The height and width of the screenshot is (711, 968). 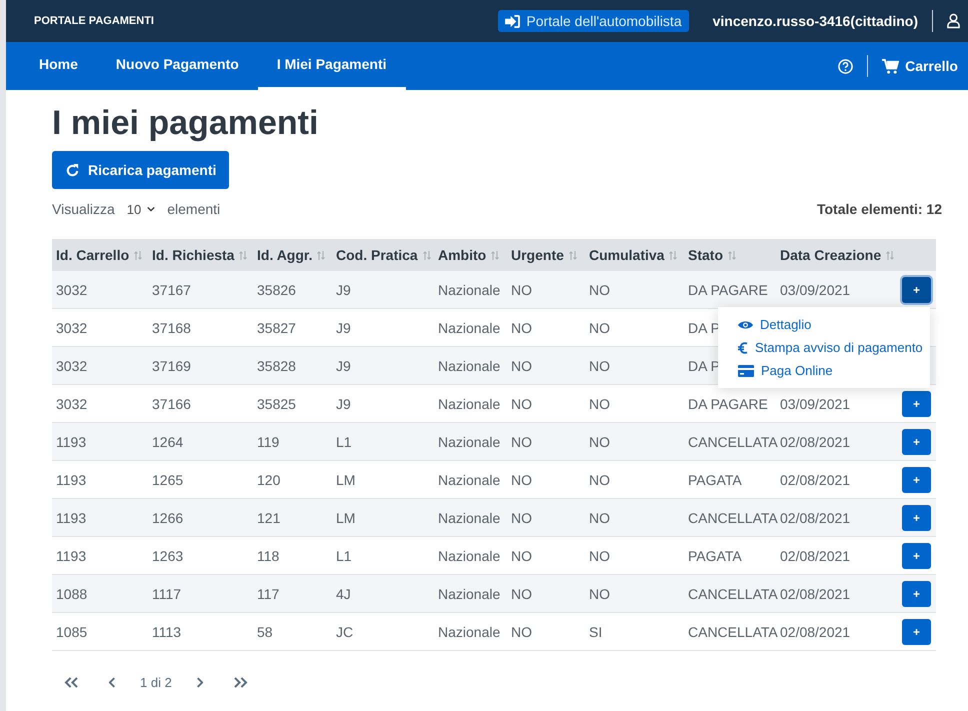 What do you see at coordinates (199, 682) in the screenshot?
I see `next-page-icon` at bounding box center [199, 682].